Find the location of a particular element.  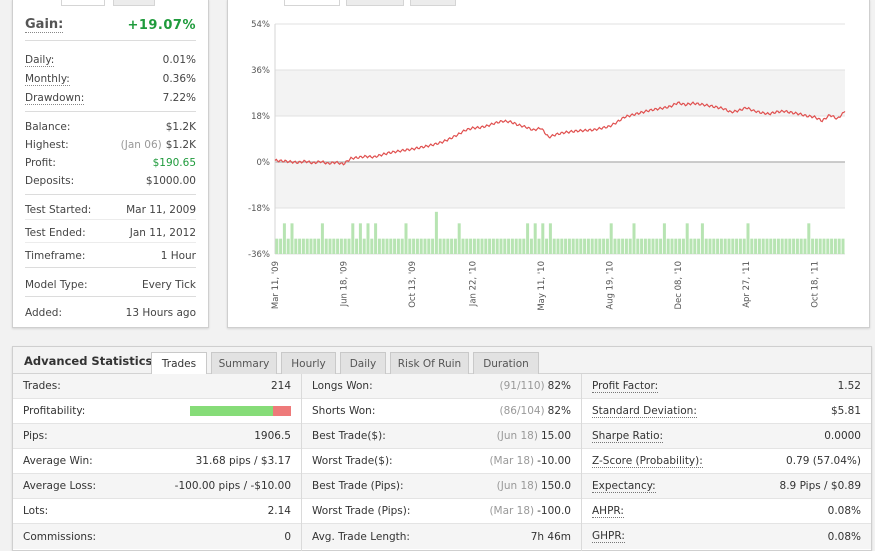

tab-summary: Summary is located at coordinates (244, 363).